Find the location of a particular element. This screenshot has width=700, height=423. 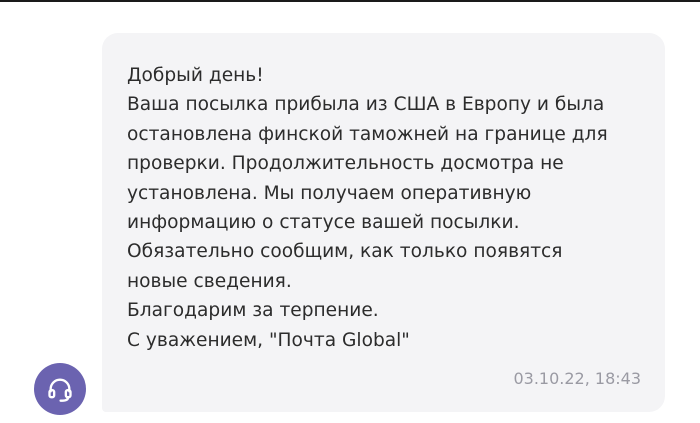

headset-icon is located at coordinates (60, 390).